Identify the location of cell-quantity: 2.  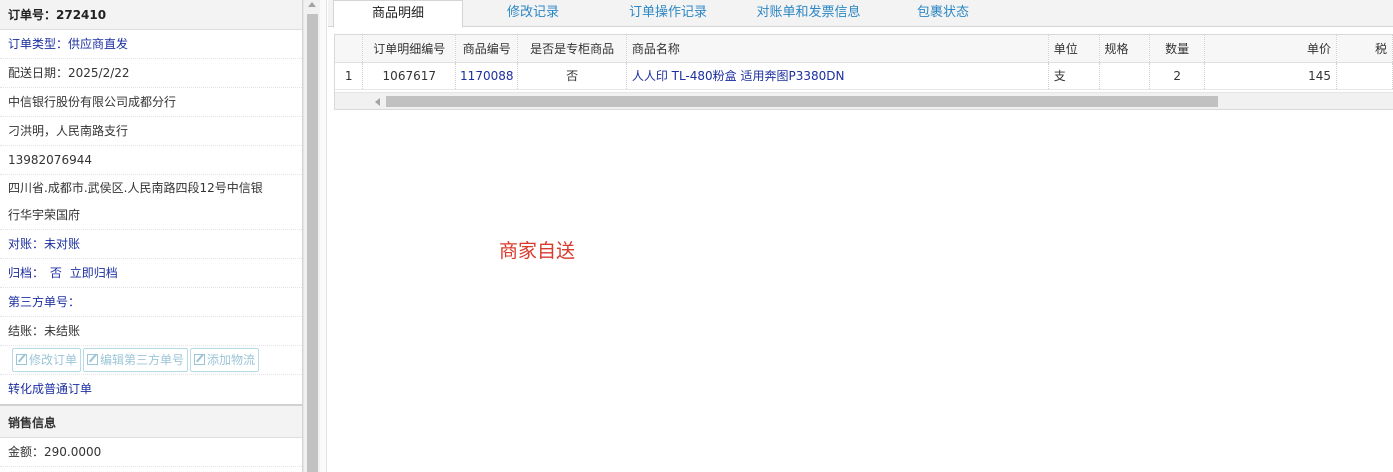
(1177, 76).